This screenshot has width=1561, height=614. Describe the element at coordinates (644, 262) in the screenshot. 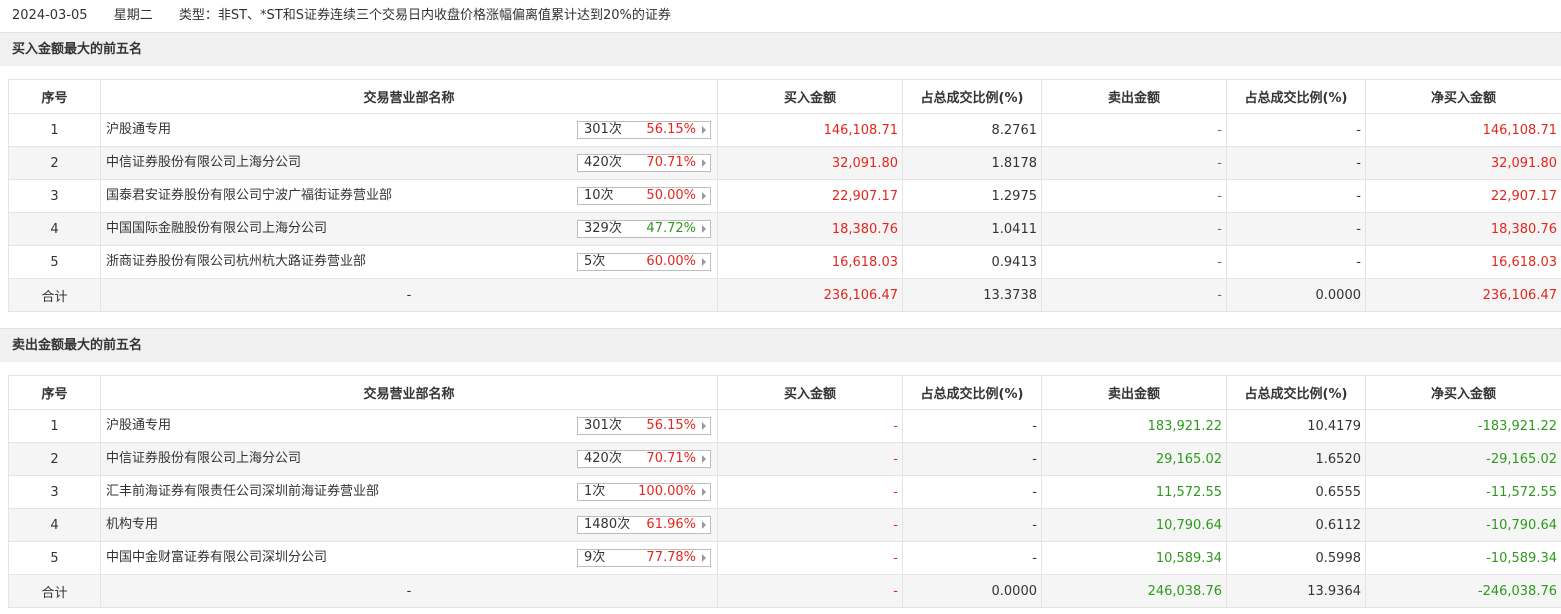

I see `branch-stats-button: 5次 60.00%` at that location.